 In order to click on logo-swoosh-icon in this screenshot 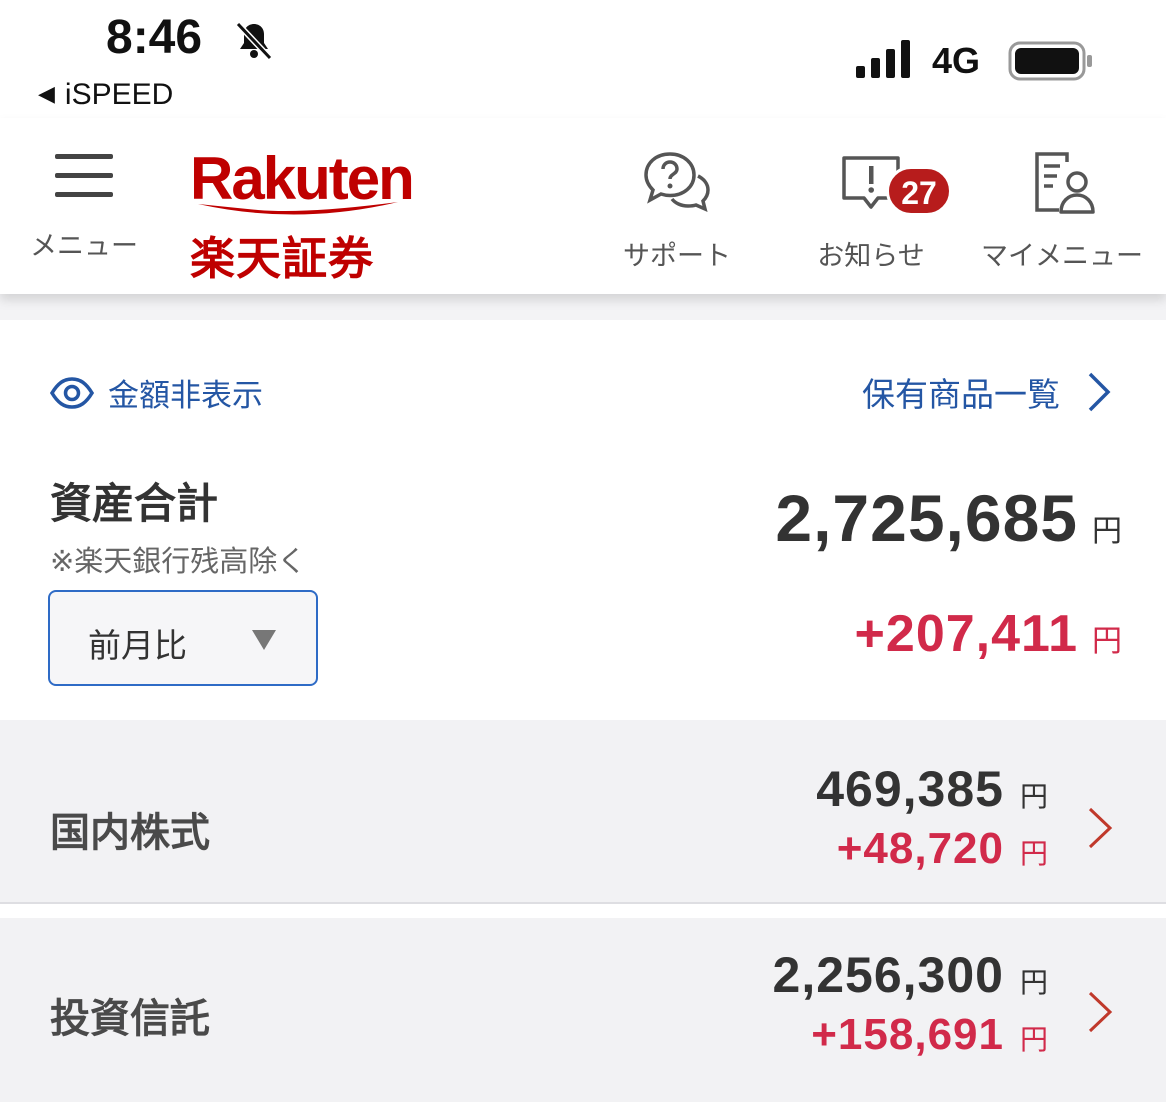, I will do `click(298, 208)`.